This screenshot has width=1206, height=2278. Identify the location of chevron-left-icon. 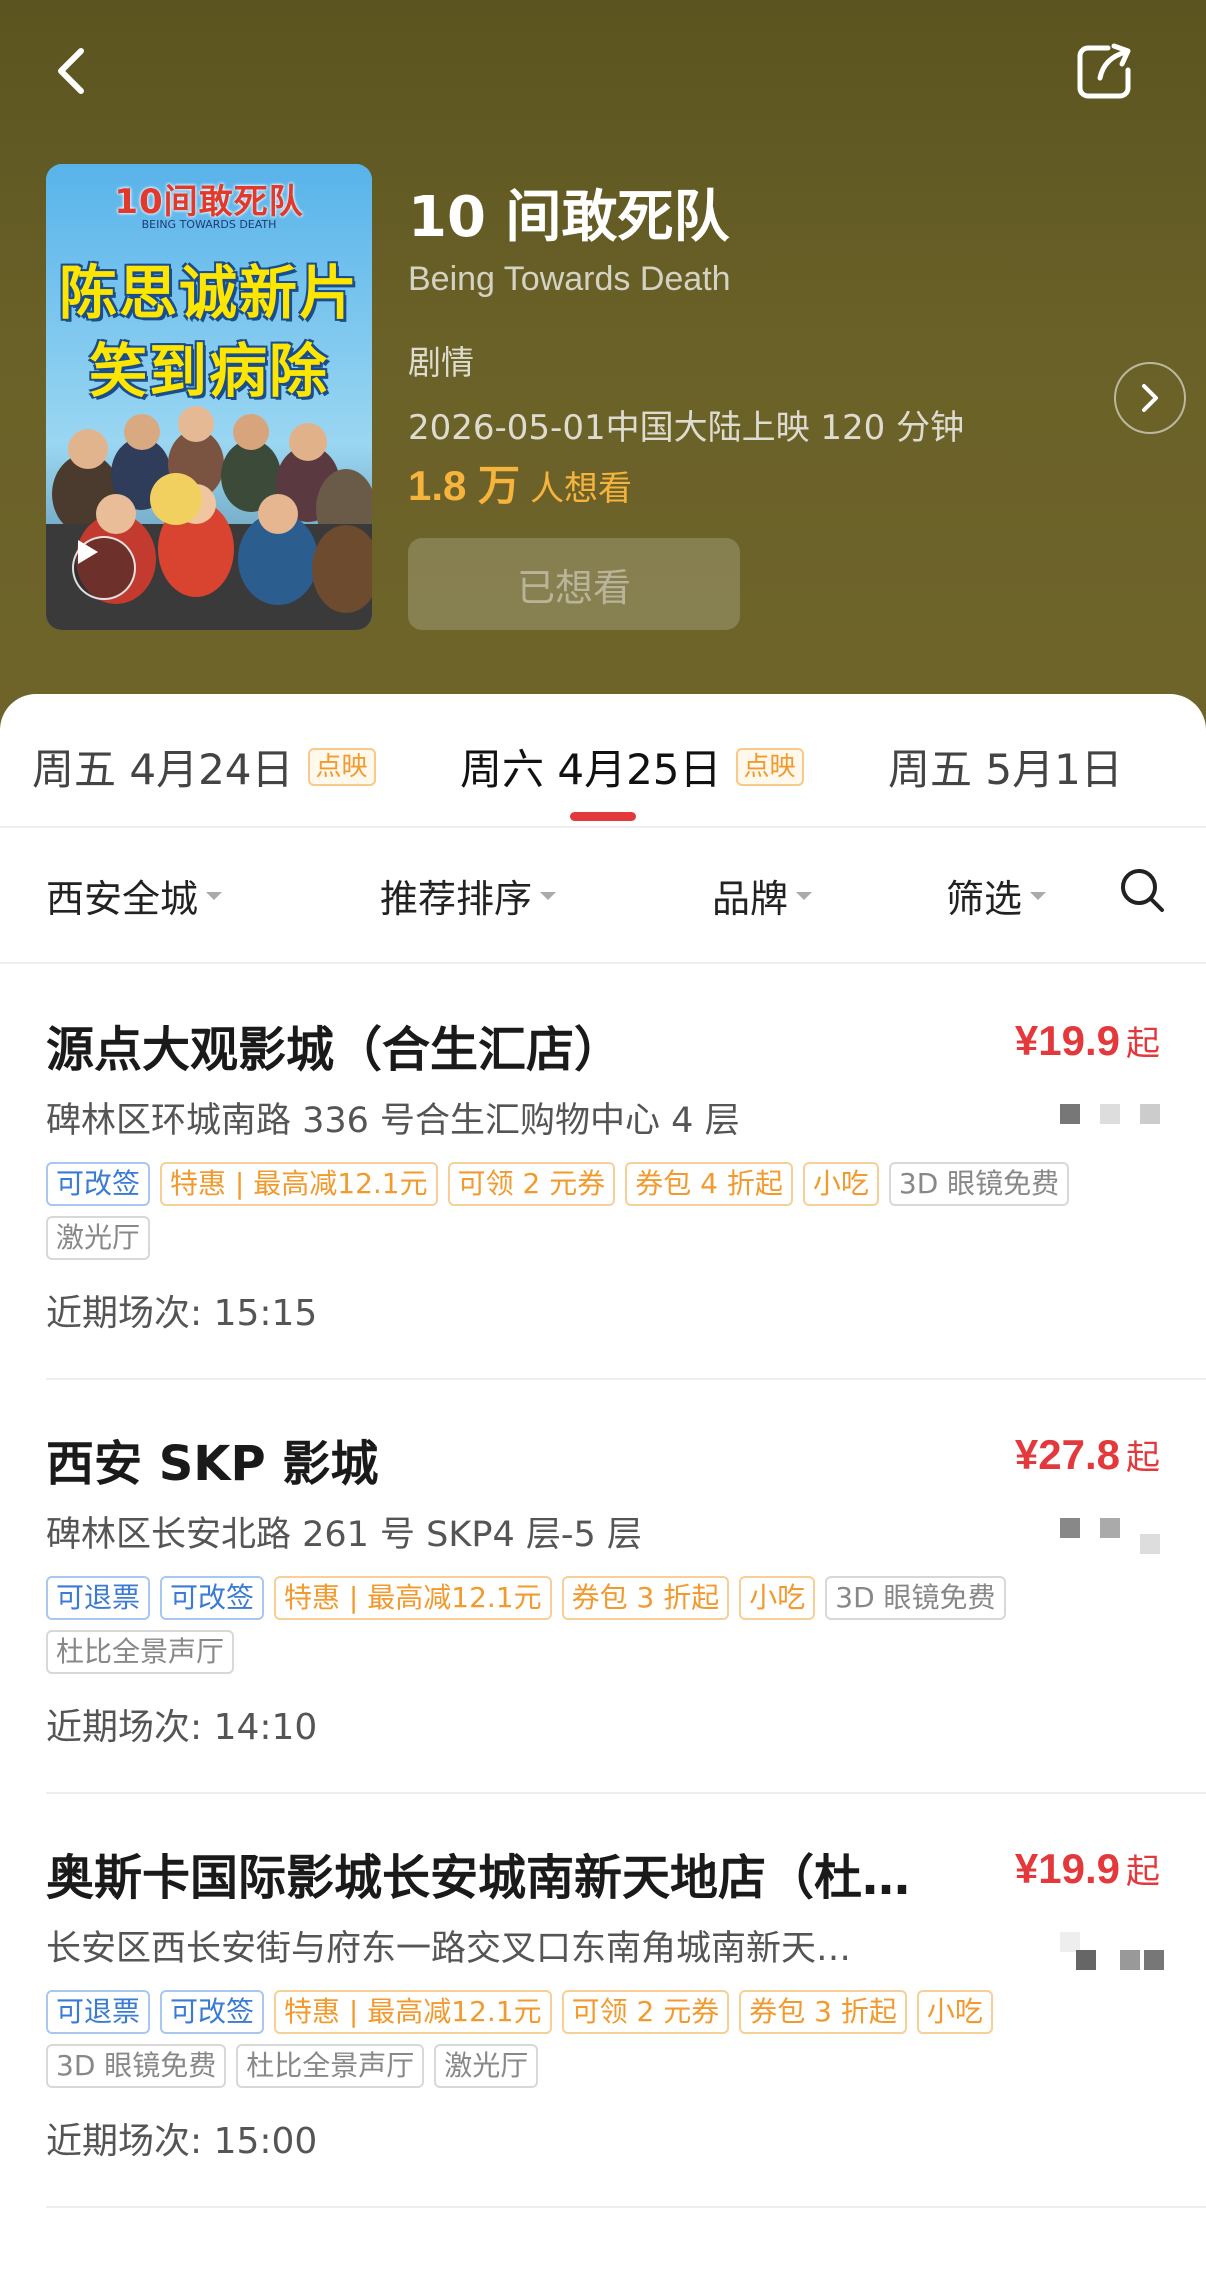
(71, 71).